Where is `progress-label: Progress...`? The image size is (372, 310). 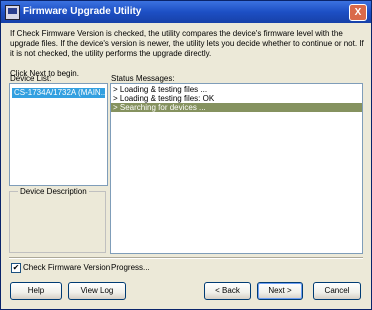 progress-label: Progress... is located at coordinates (130, 267).